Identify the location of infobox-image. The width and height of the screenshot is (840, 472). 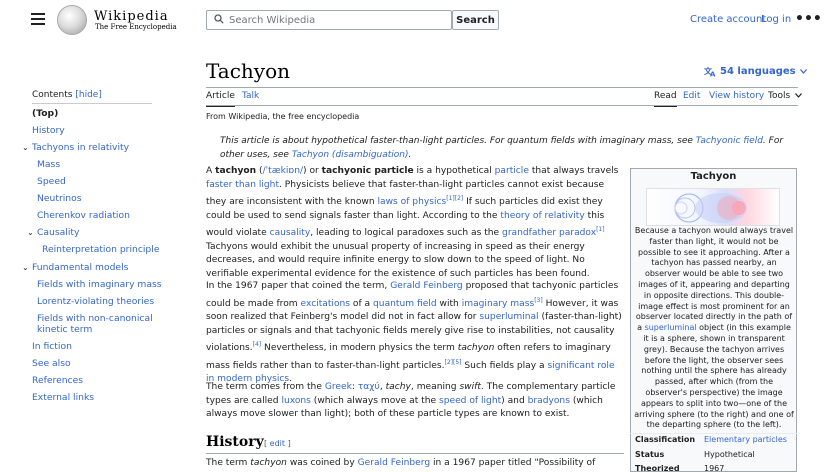
(713, 207).